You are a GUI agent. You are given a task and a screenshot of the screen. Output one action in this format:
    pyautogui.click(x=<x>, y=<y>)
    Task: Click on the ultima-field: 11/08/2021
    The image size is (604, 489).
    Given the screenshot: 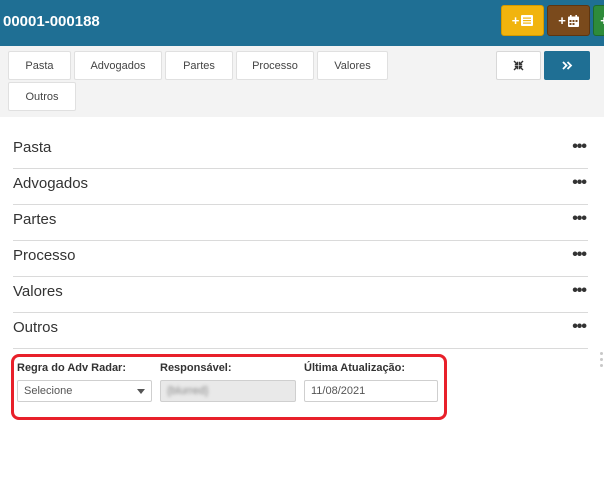 What is the action you would take?
    pyautogui.click(x=371, y=391)
    